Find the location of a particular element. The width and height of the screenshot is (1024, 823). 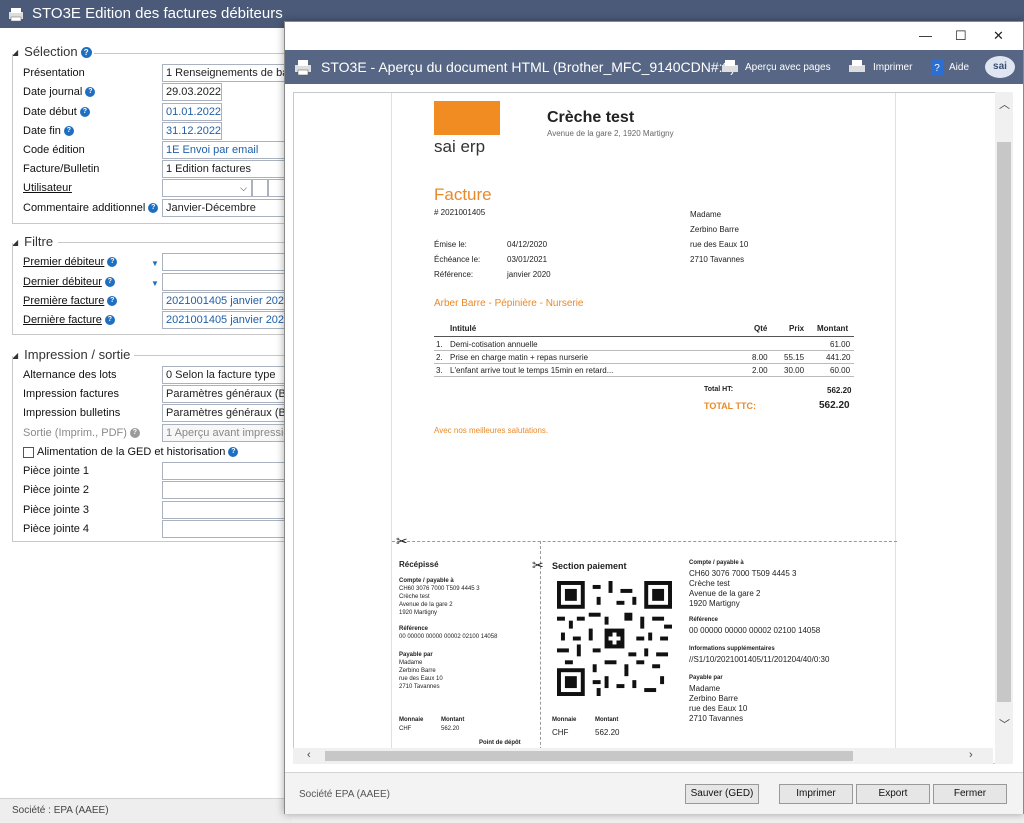

premier-debiteur-label: Premier débiteur? is located at coordinates (70, 262).